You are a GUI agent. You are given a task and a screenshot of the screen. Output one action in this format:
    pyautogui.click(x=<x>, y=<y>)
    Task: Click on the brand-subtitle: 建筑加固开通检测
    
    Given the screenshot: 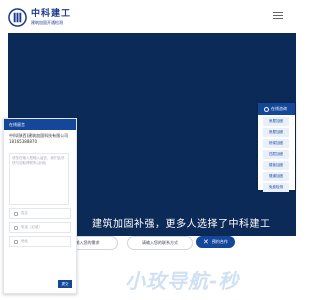 What is the action you would take?
    pyautogui.click(x=47, y=22)
    